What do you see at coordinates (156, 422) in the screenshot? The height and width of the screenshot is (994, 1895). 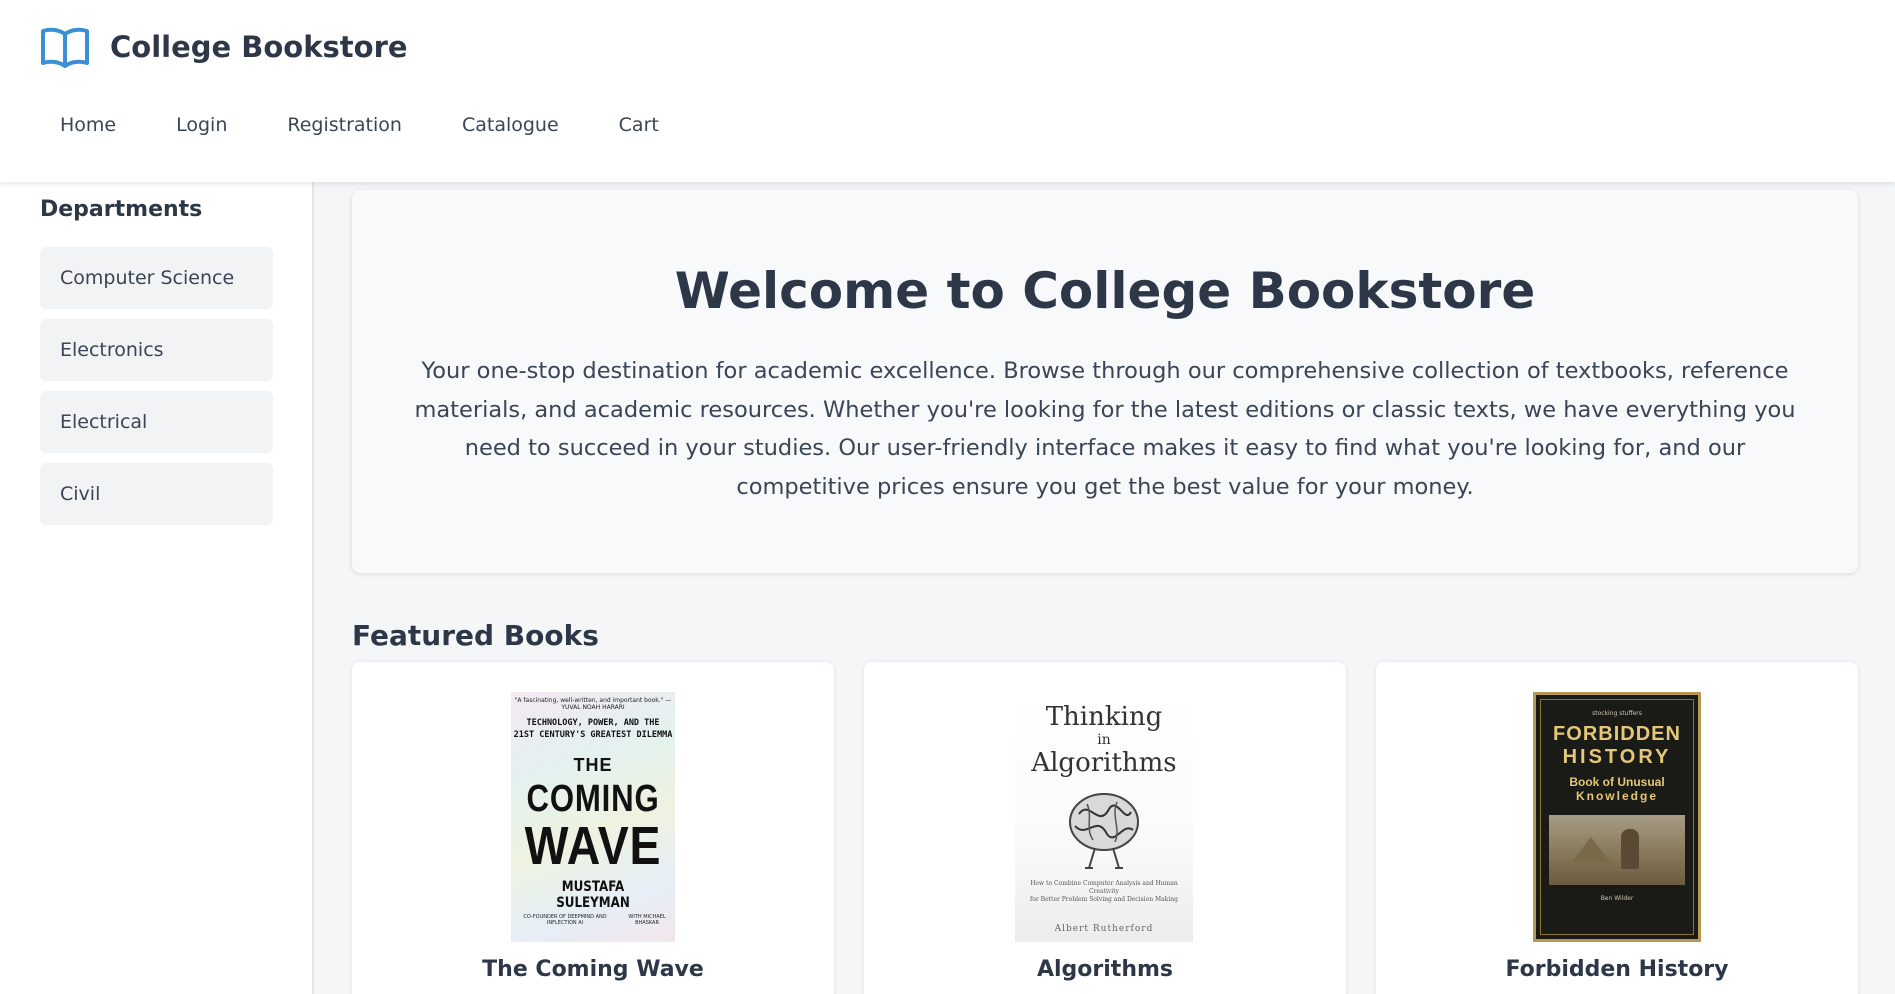 I see `sidebar-item-electrical: Electrical` at bounding box center [156, 422].